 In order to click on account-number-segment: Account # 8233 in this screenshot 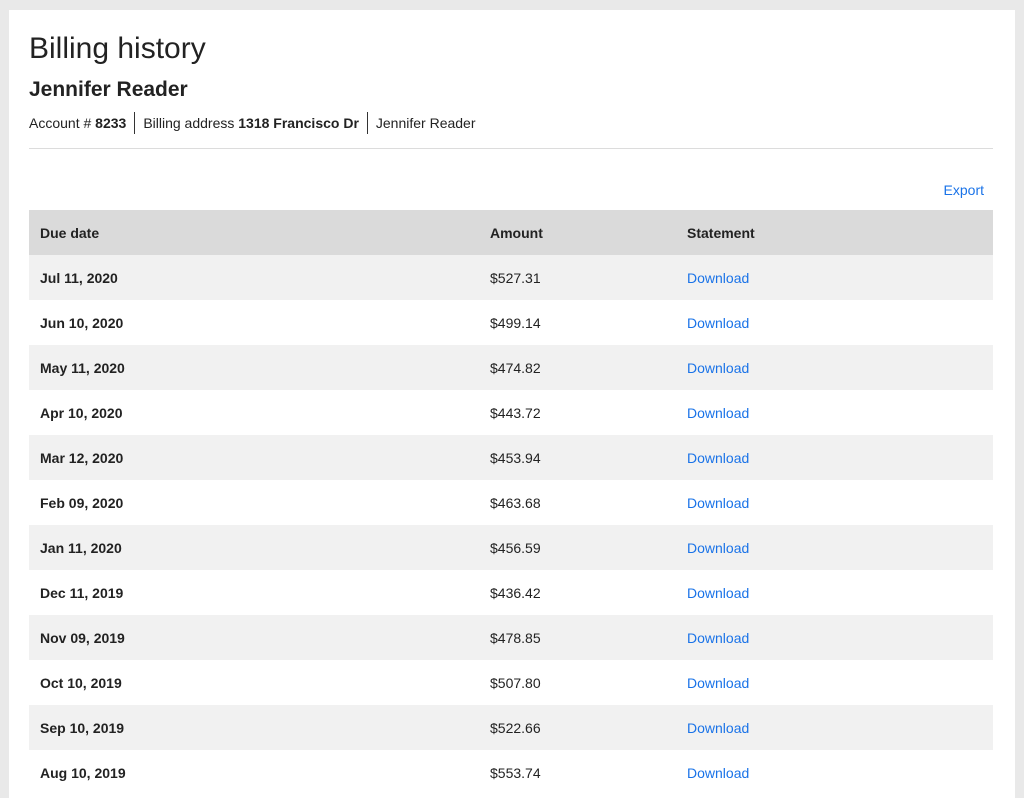, I will do `click(81, 123)`.